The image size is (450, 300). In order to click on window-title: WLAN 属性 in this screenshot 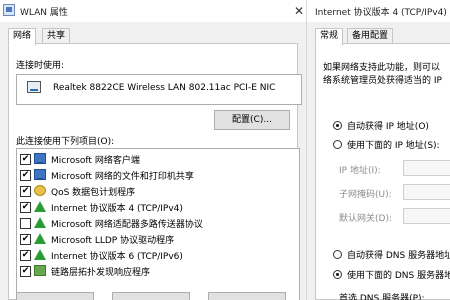, I will do `click(44, 13)`.